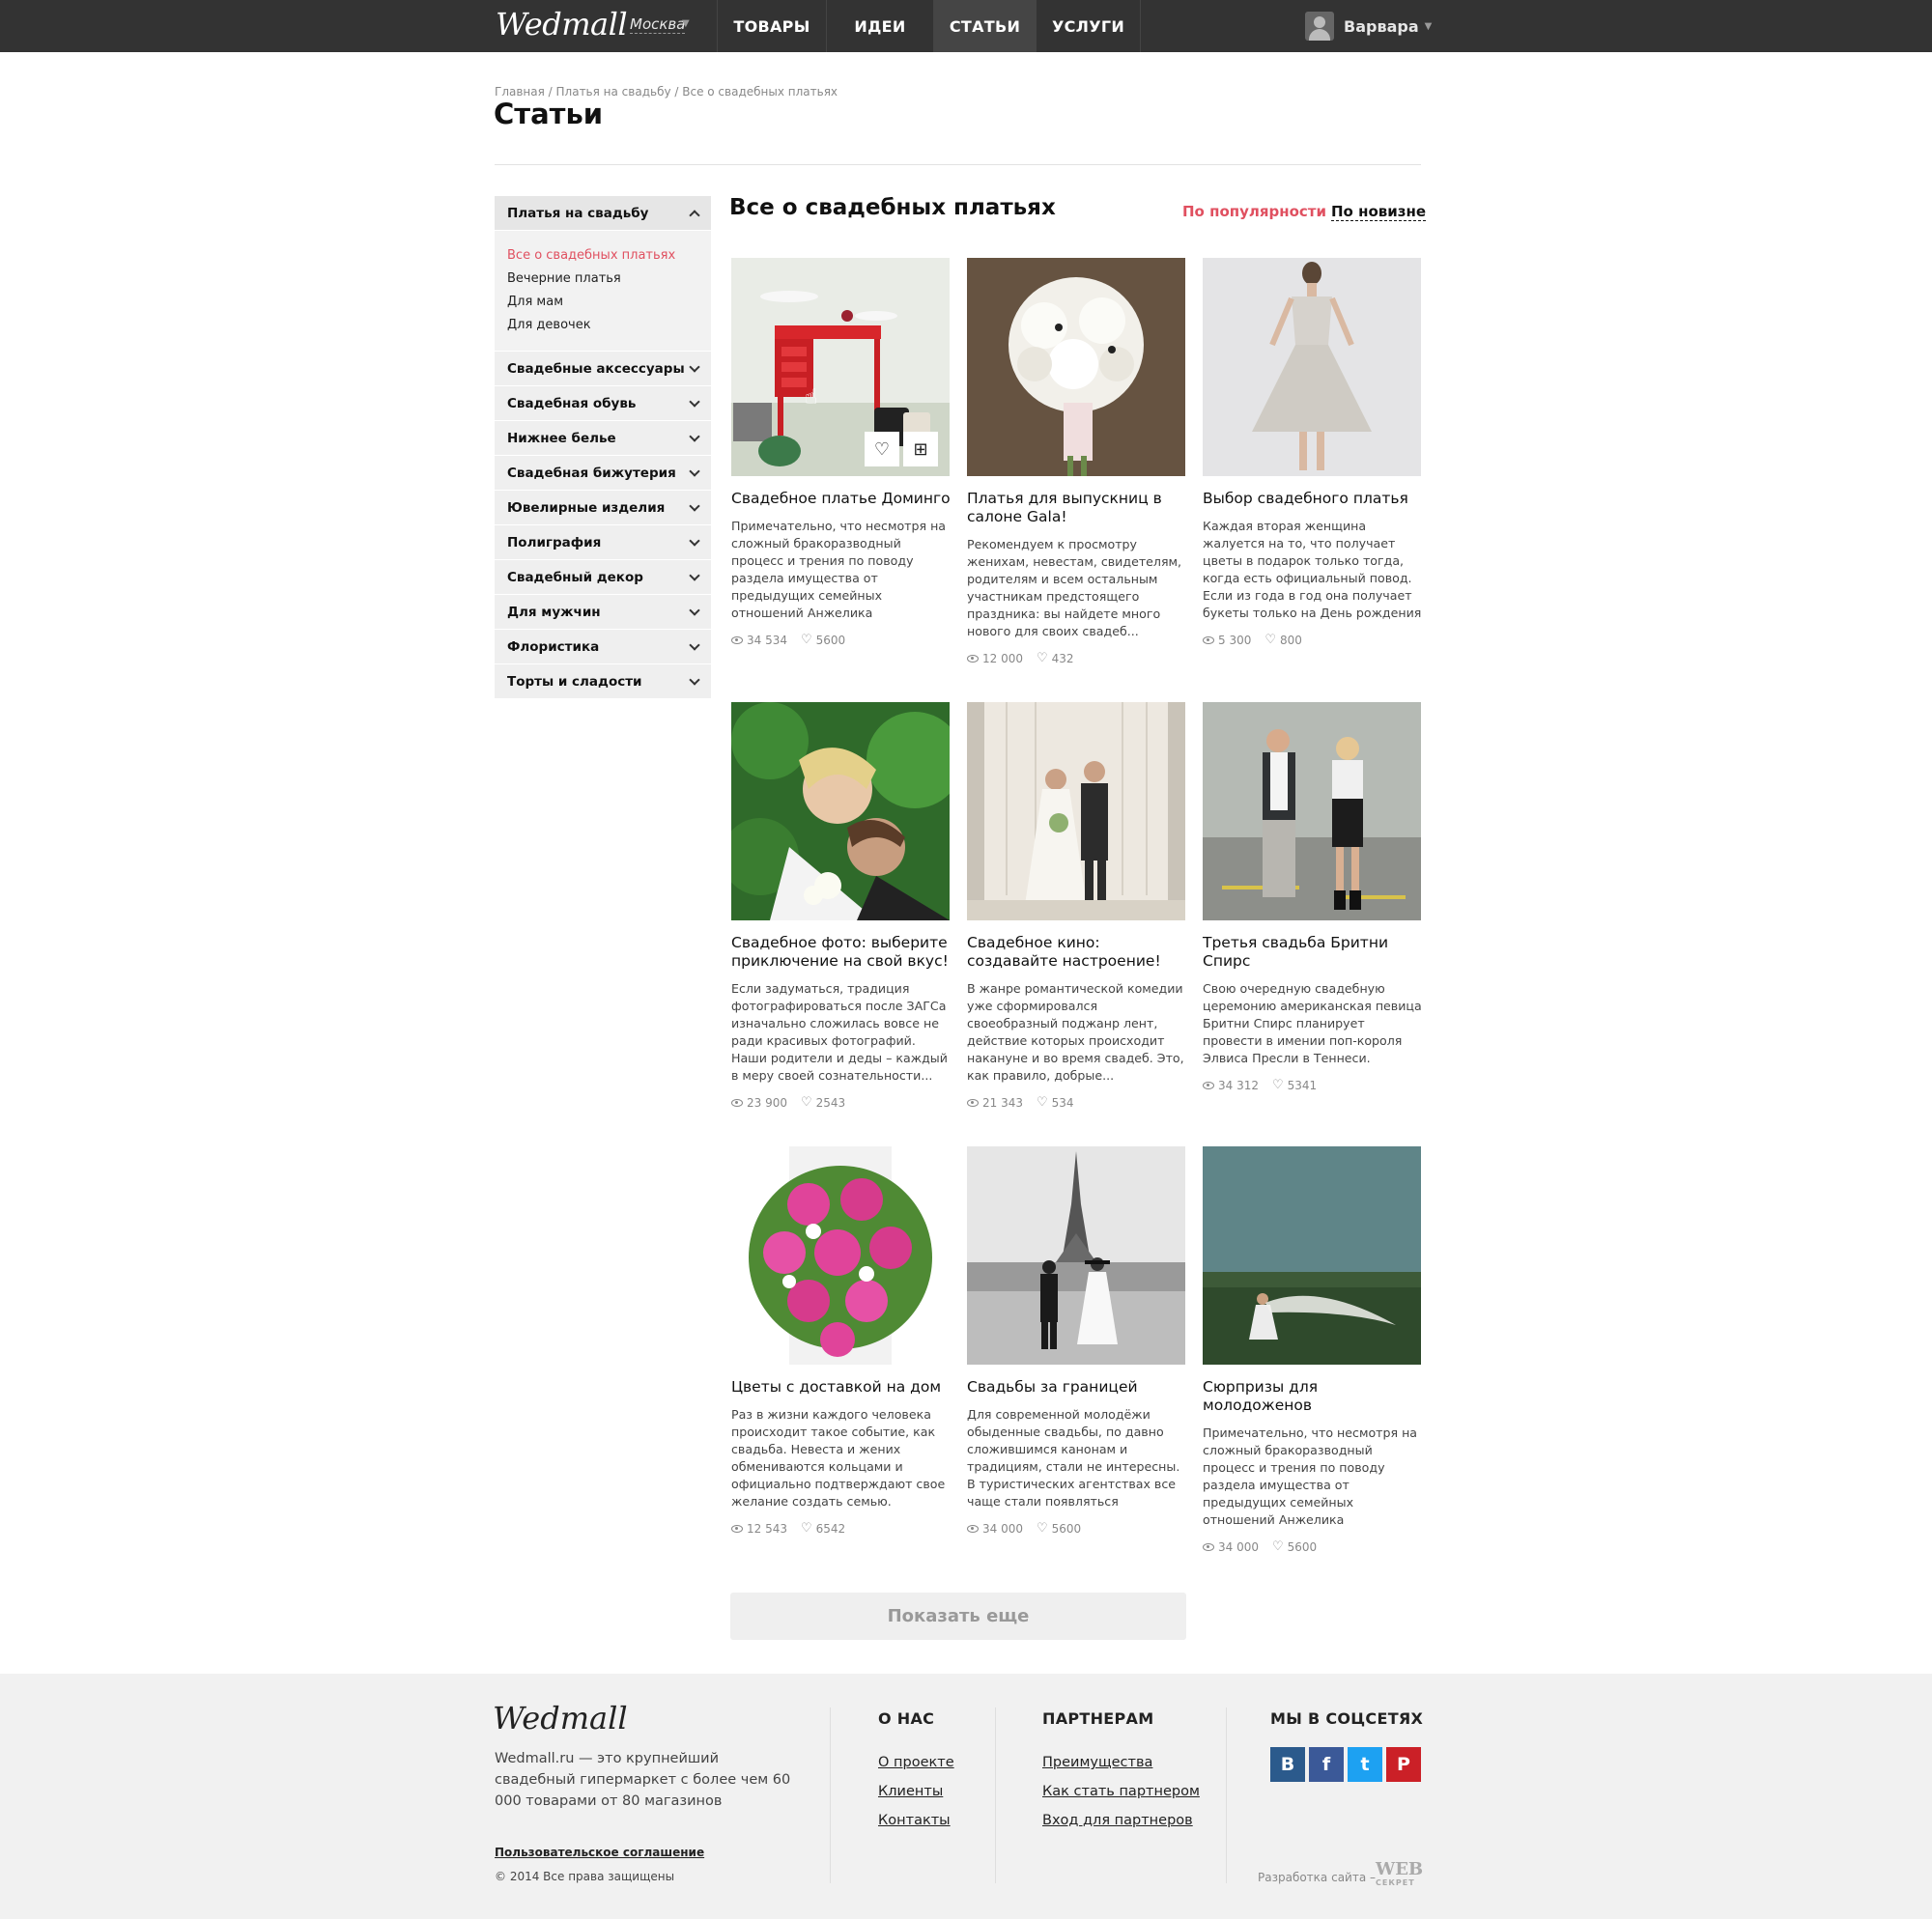  Describe the element at coordinates (1399, 1875) in the screenshot. I see `developer-logo: WEB СЕКРЕТ` at that location.